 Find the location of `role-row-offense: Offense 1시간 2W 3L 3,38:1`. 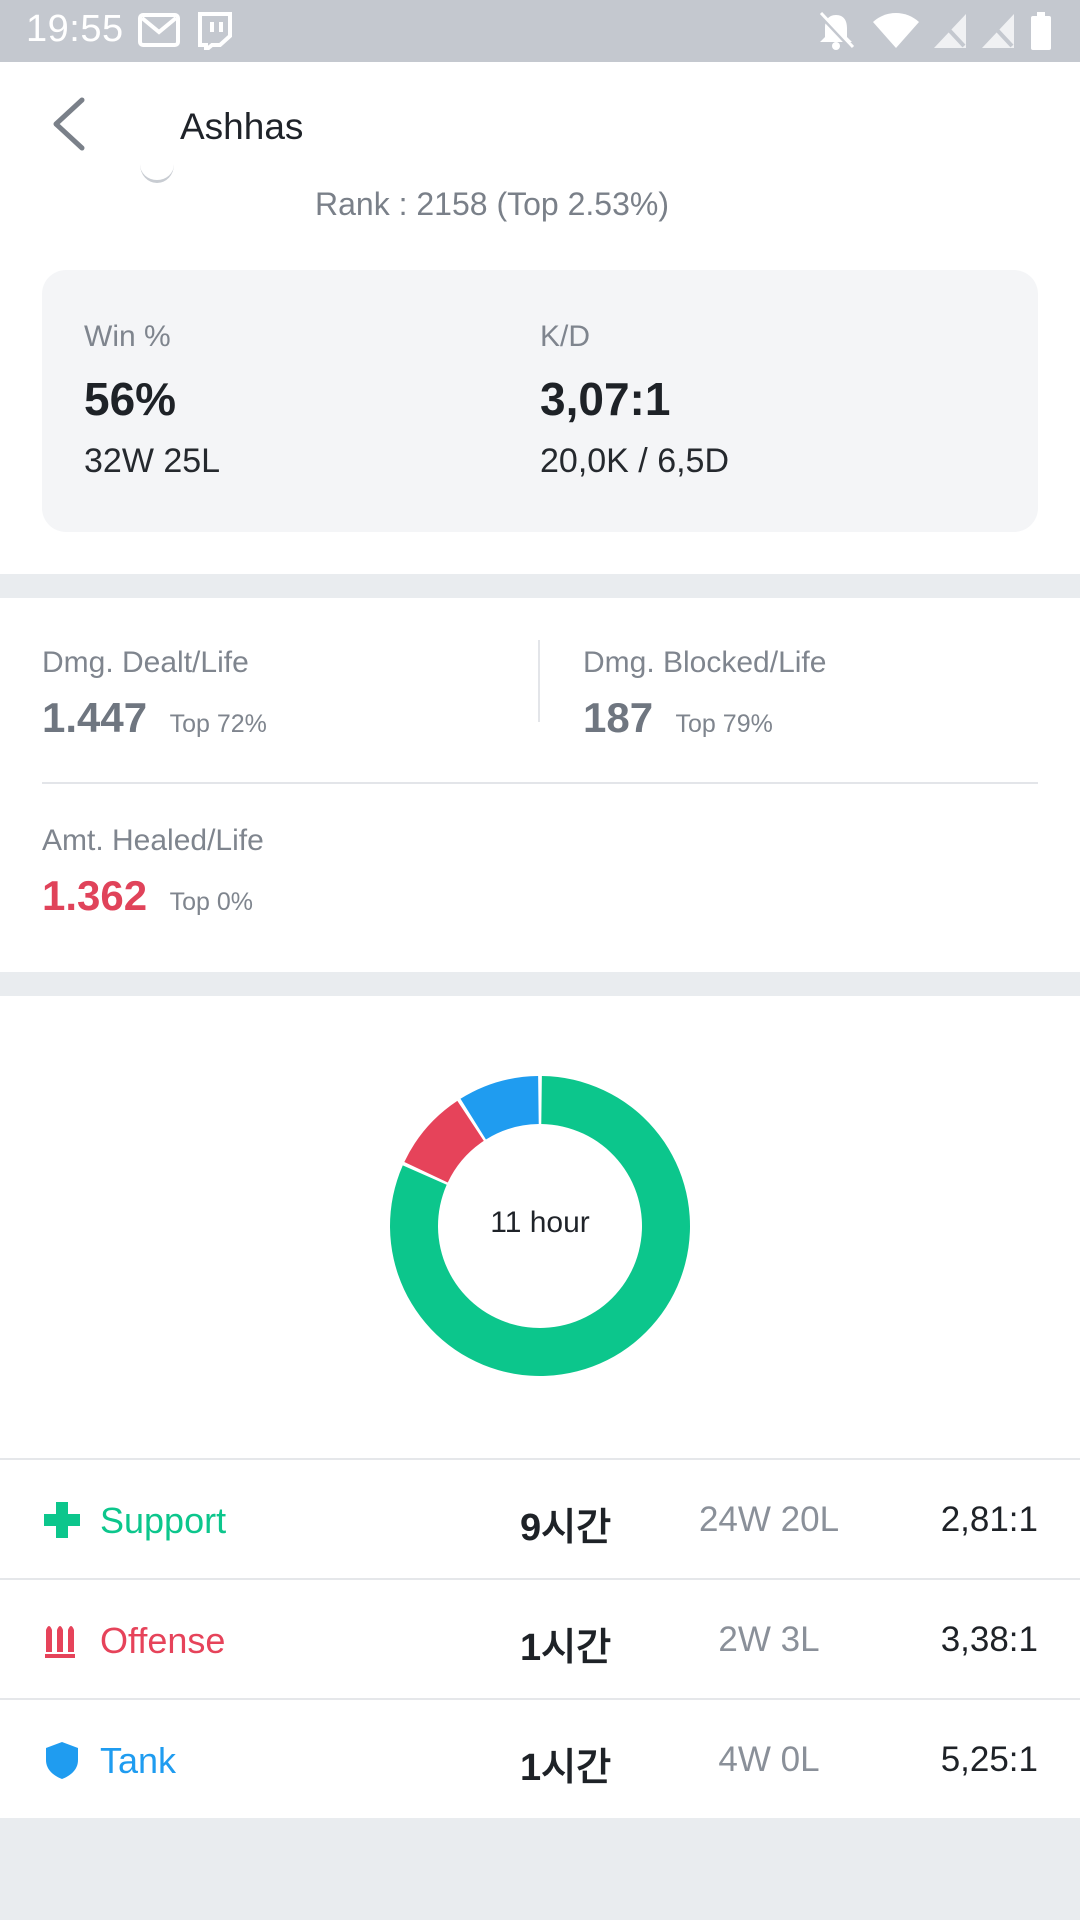

role-row-offense: Offense 1시간 2W 3L 3,38:1 is located at coordinates (540, 1638).